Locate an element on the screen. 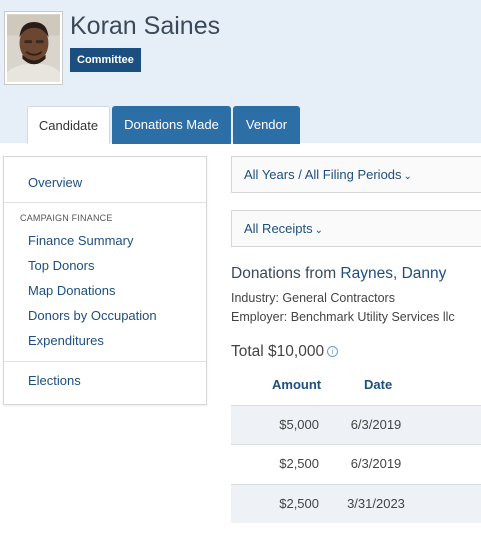 The width and height of the screenshot is (481, 544). donor-heading-prefix: Donations from is located at coordinates (286, 273).